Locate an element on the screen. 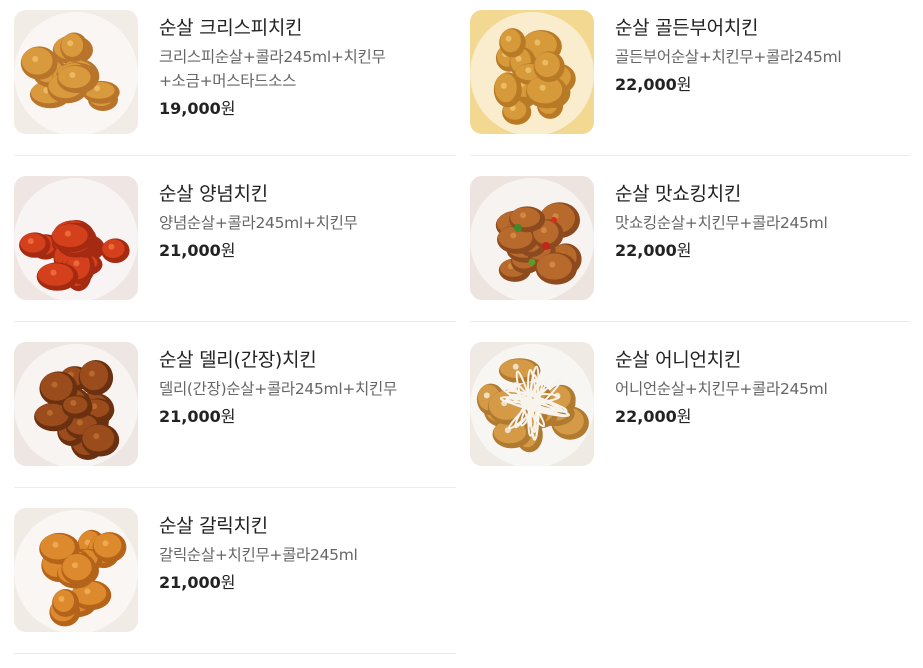 This screenshot has height=668, width=923. menu-item-description-line: 어니언순살+치킨무+콜라245ml is located at coordinates (721, 389).